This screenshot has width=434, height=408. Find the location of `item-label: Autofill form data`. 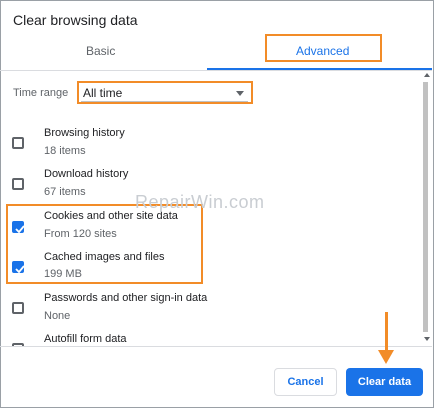

item-label: Autofill form data is located at coordinates (85, 339).